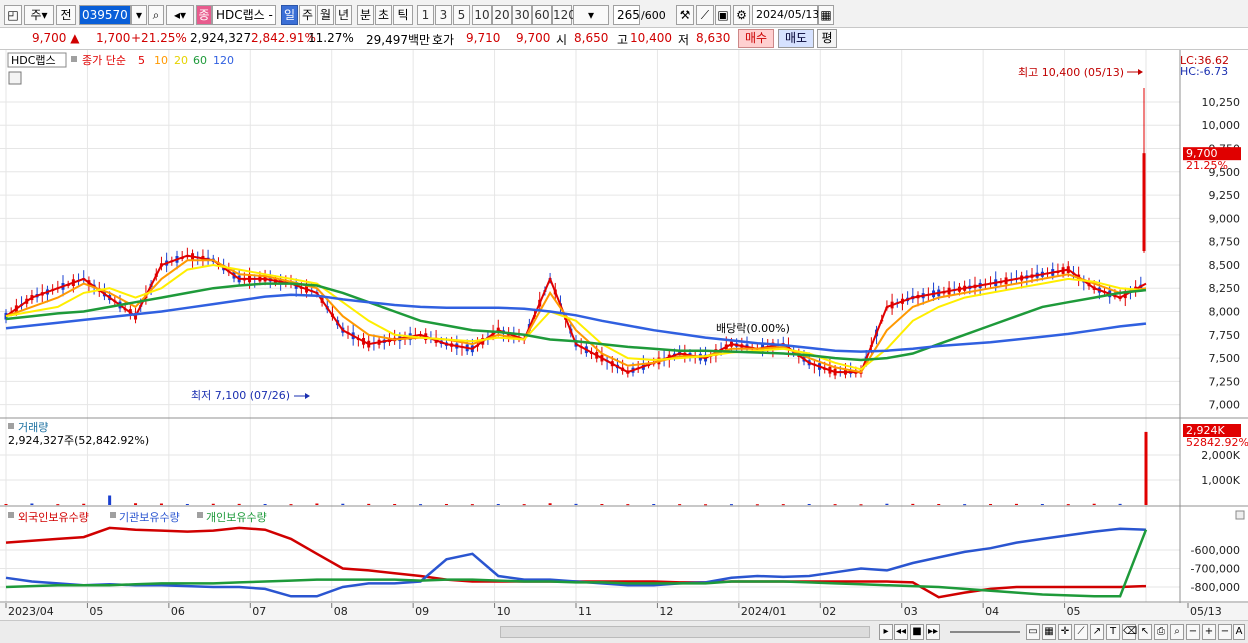 The height and width of the screenshot is (643, 1248). What do you see at coordinates (244, 15) in the screenshot?
I see `stock-name-field: HDC랩스 -` at bounding box center [244, 15].